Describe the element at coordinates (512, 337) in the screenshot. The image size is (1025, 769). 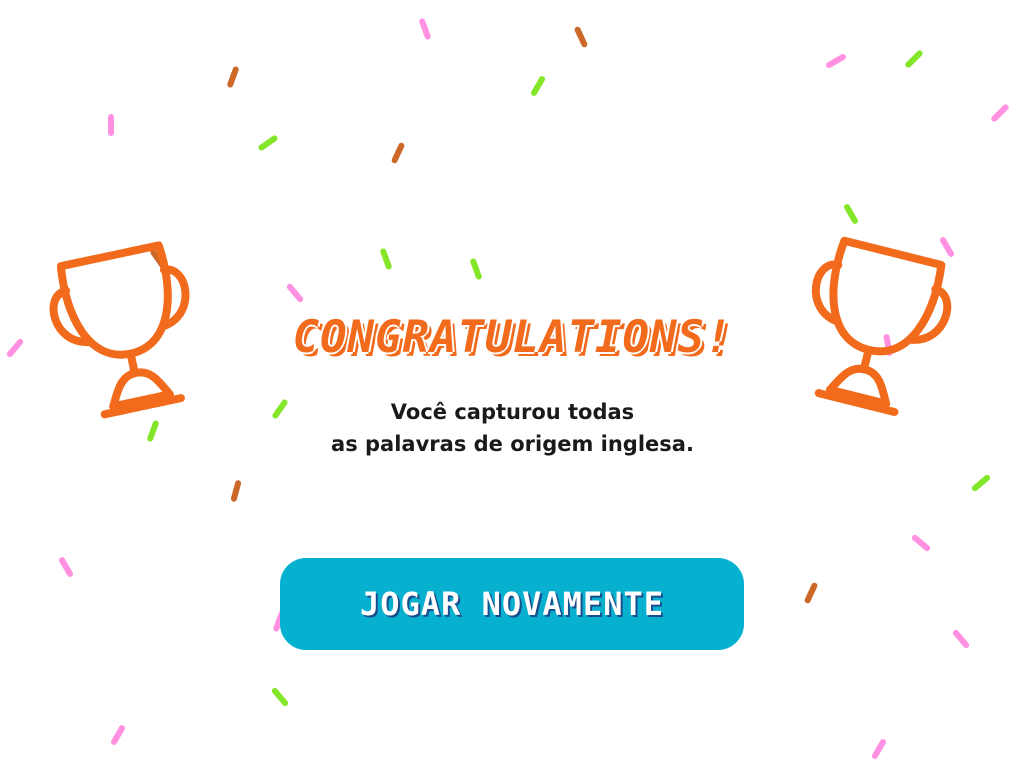
I see `congratulations-heading: CONGRATULATIONS!` at that location.